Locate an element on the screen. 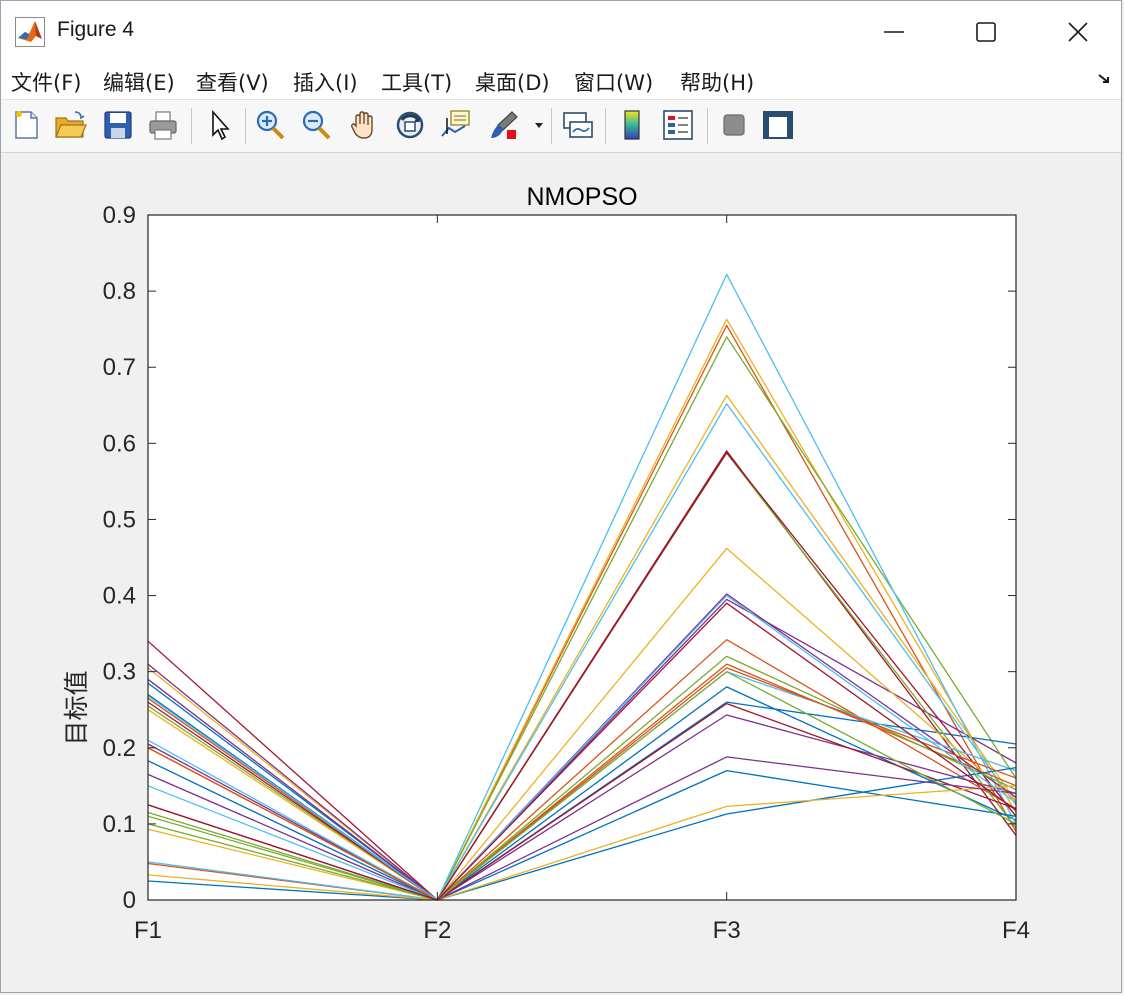  menu-tools: 工具(T) is located at coordinates (416, 82).